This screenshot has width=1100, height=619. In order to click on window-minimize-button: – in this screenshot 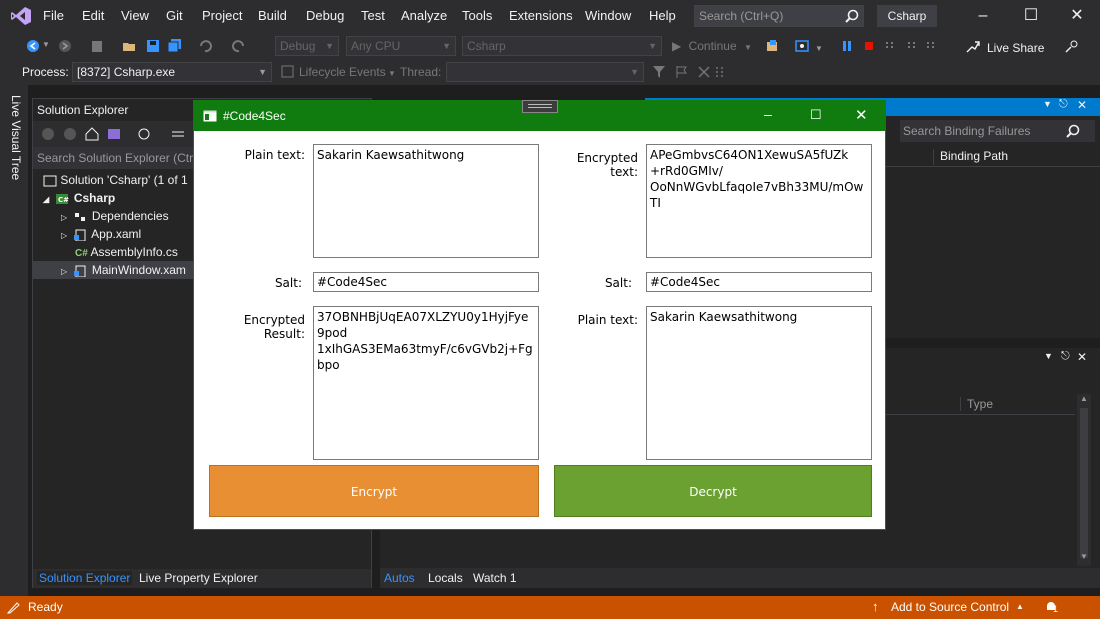, I will do `click(768, 114)`.